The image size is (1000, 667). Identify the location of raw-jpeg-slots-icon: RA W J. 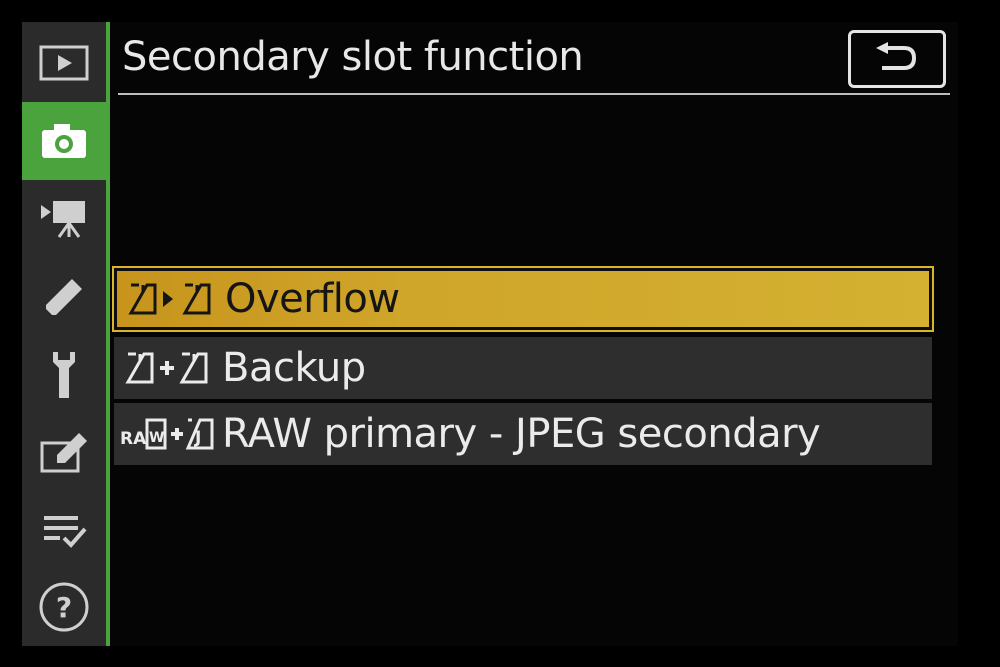
(168, 434).